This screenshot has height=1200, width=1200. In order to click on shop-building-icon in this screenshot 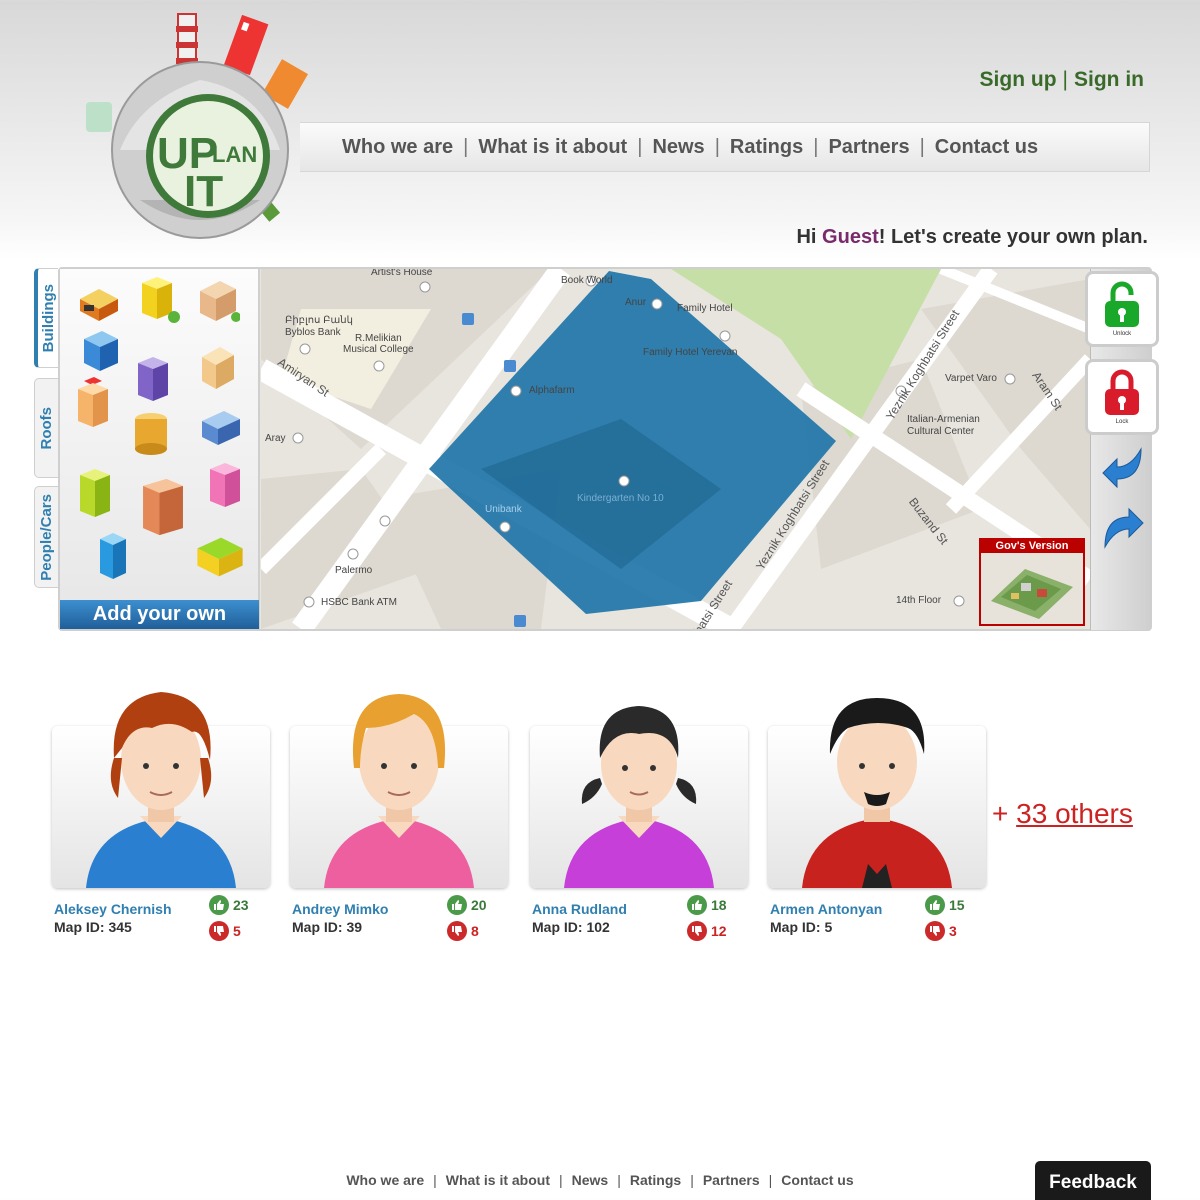, I will do `click(220, 557)`.